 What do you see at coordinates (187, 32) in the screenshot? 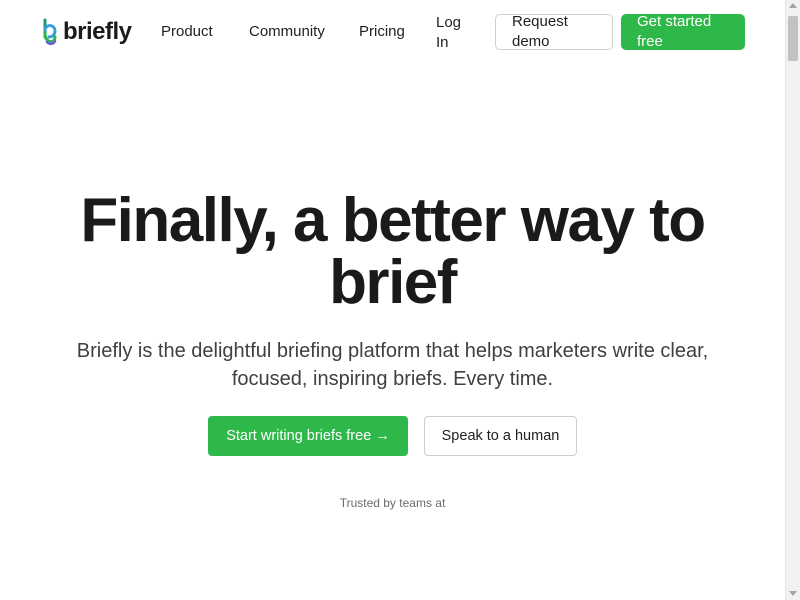
I see `nav-product: Product` at bounding box center [187, 32].